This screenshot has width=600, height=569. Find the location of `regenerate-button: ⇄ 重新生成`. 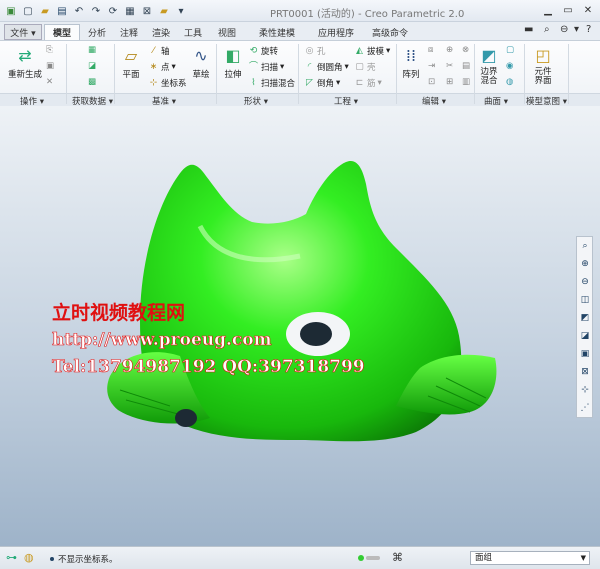

regenerate-button: ⇄ 重新生成 is located at coordinates (25, 62).